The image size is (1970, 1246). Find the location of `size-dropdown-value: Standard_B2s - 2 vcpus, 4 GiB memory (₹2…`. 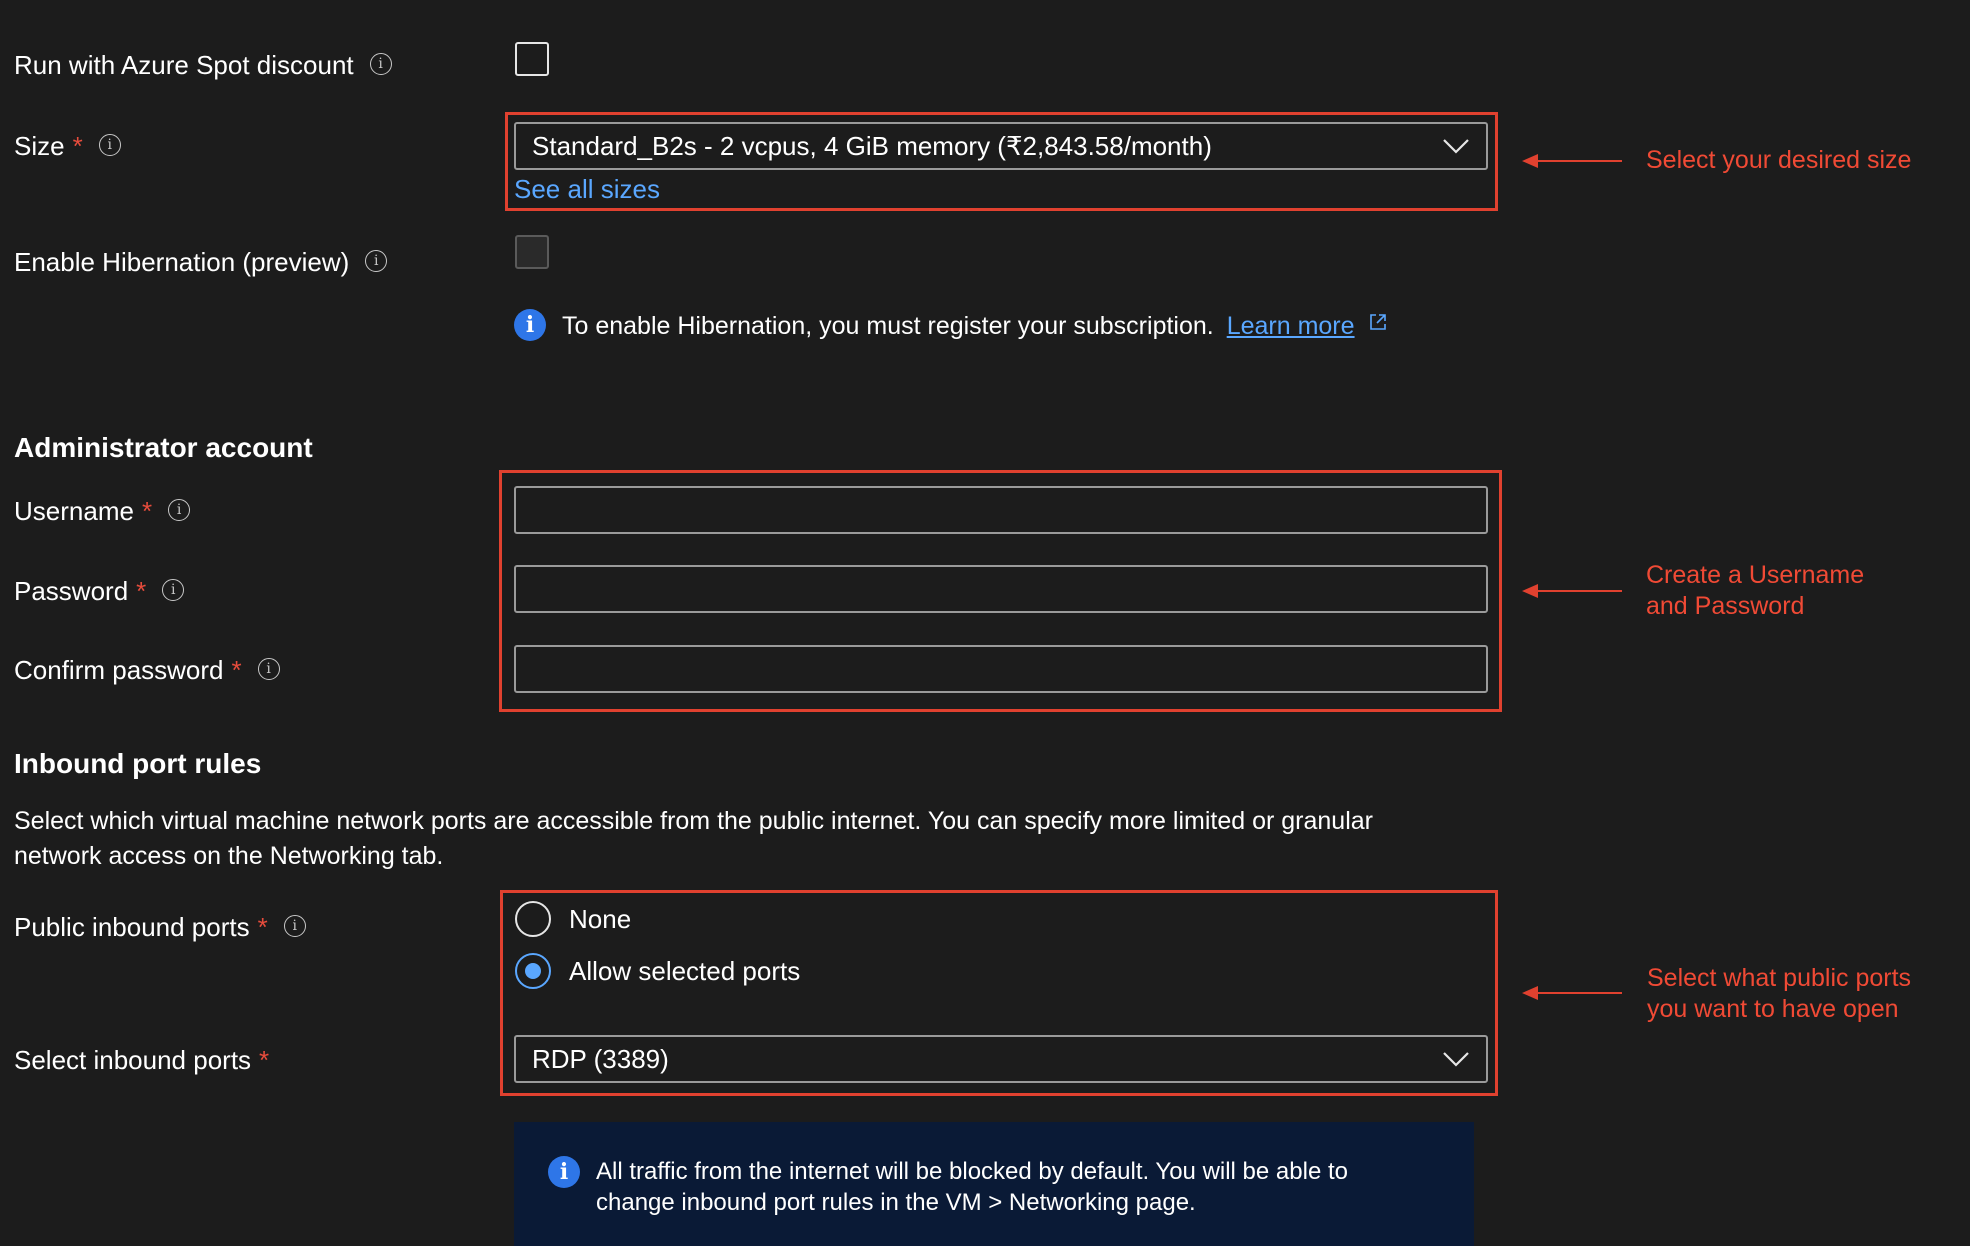

size-dropdown-value: Standard_B2s - 2 vcpus, 4 GiB memory (₹2… is located at coordinates (872, 145).